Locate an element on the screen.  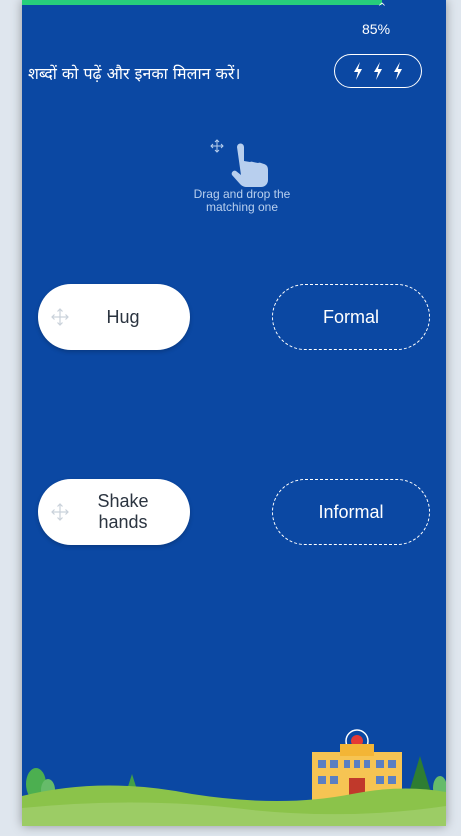
drag-hint-text: Drag and drop the matching one is located at coordinates (242, 200).